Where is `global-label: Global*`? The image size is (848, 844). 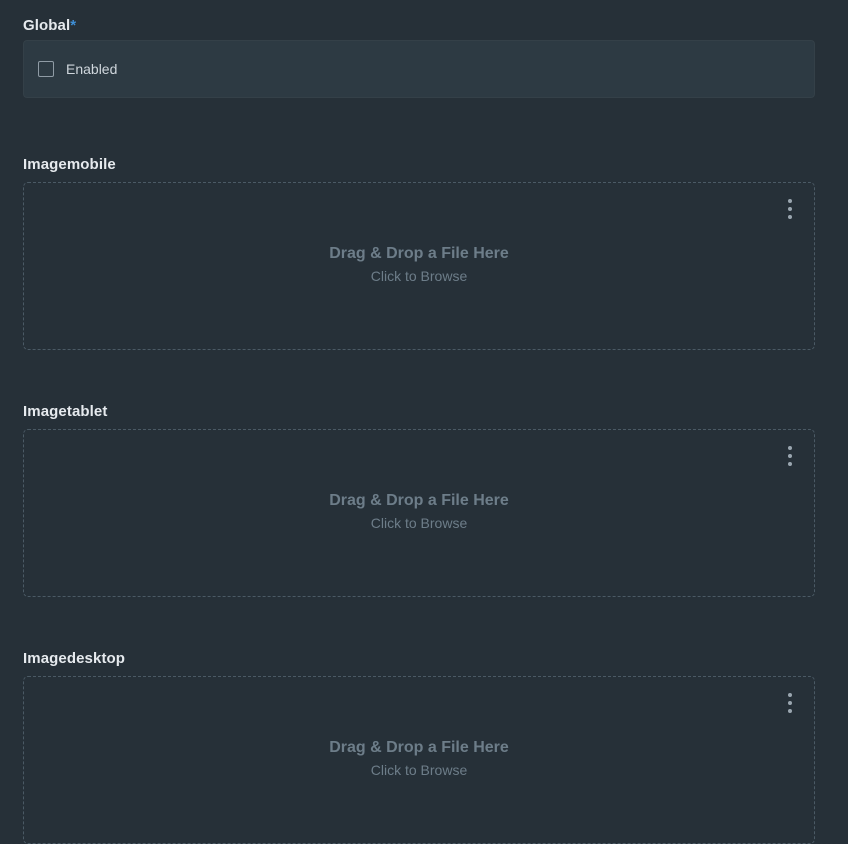 global-label: Global* is located at coordinates (419, 26).